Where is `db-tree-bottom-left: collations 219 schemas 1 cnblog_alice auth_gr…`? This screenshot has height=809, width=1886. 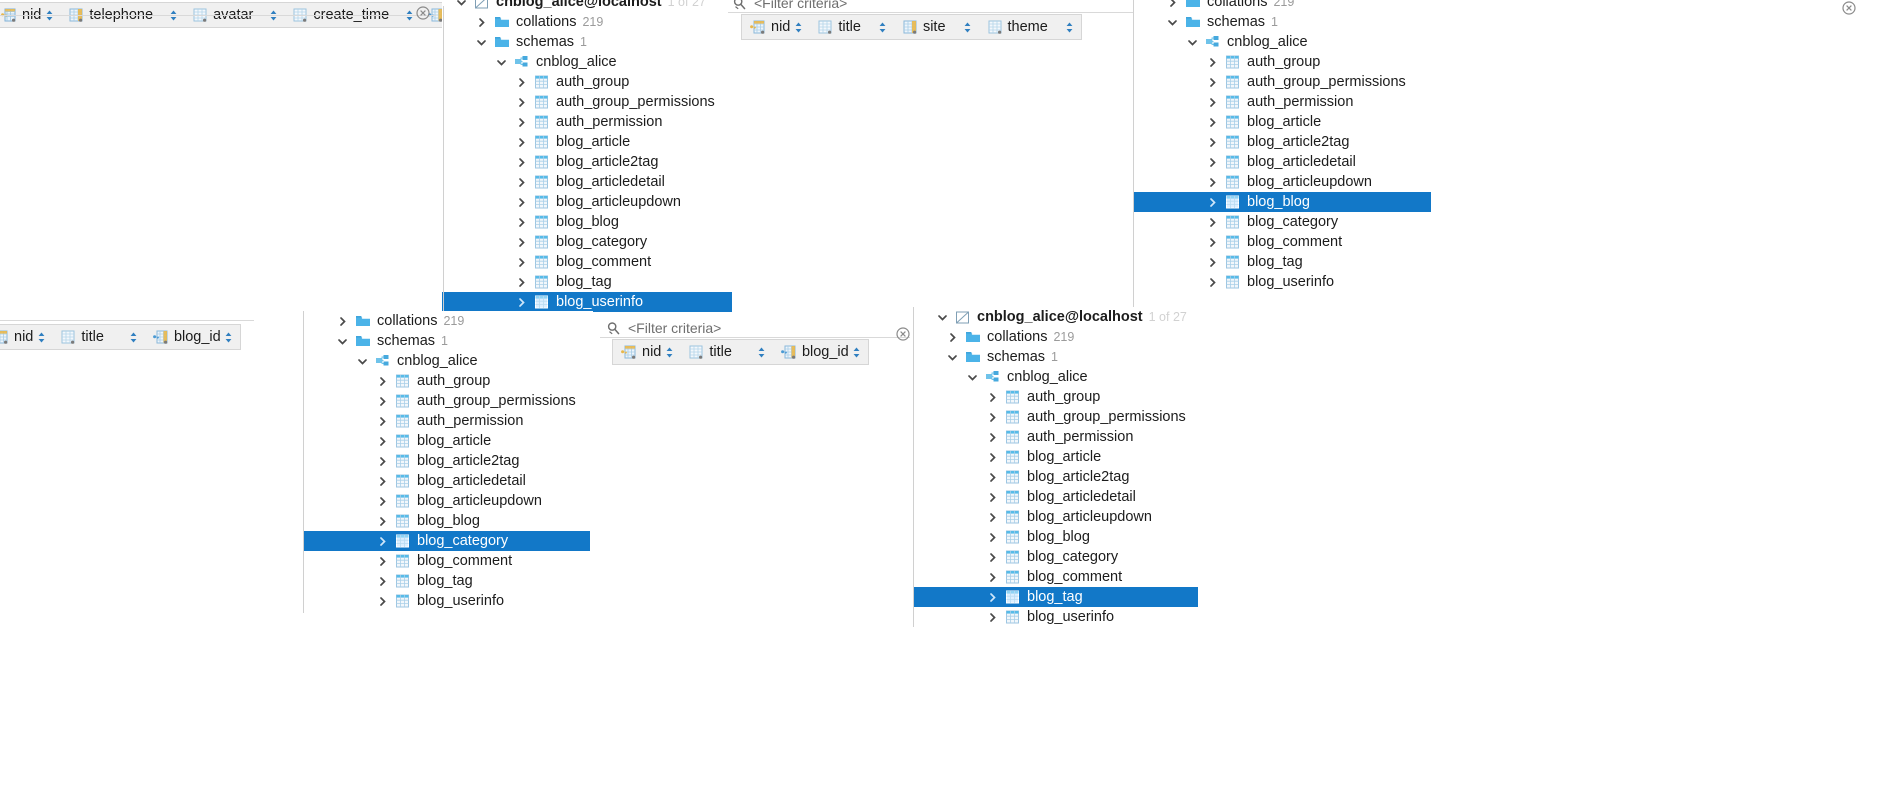
db-tree-bottom-left: collations 219 schemas 1 cnblog_alice auth_gr… is located at coordinates (448, 462).